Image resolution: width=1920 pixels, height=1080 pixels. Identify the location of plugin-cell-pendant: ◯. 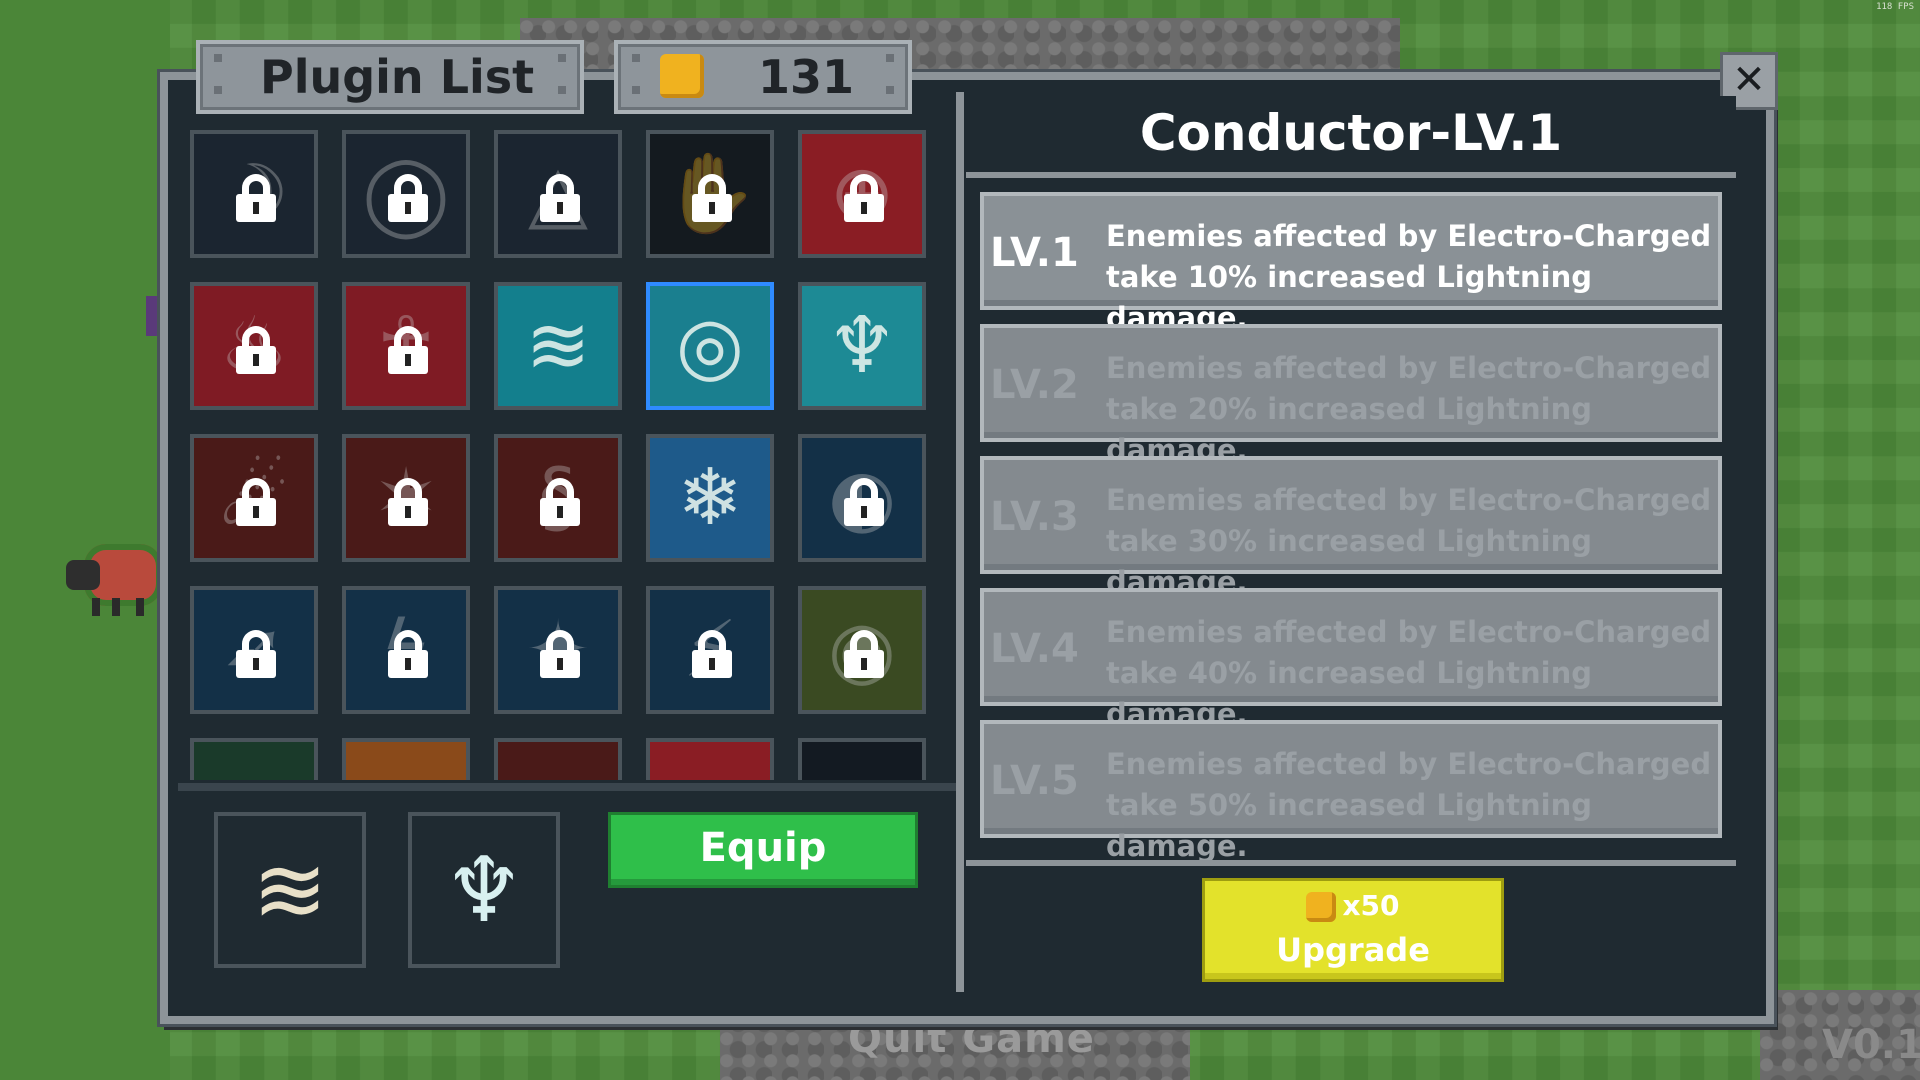
(406, 194).